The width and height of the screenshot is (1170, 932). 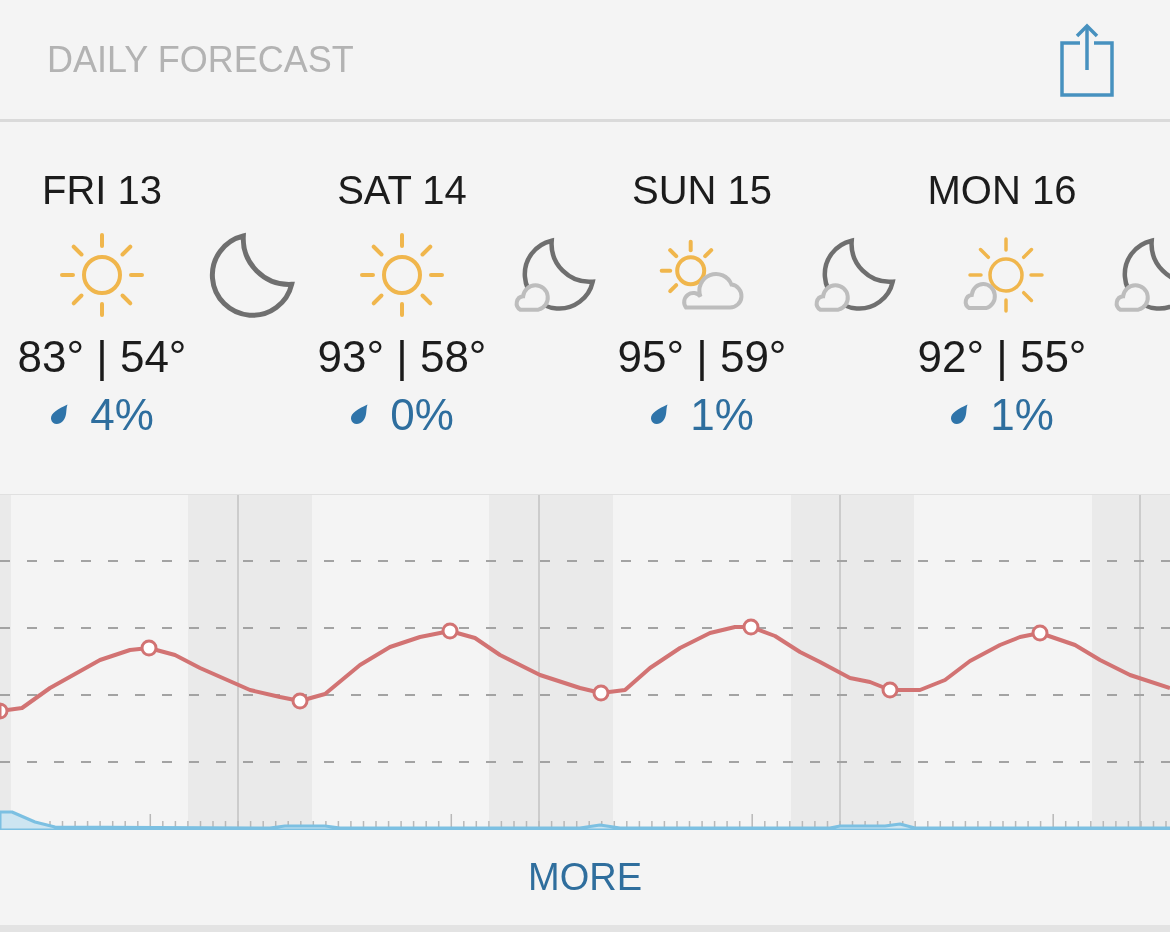 What do you see at coordinates (102, 357) in the screenshot?
I see `temperature-range: 83° | 54°` at bounding box center [102, 357].